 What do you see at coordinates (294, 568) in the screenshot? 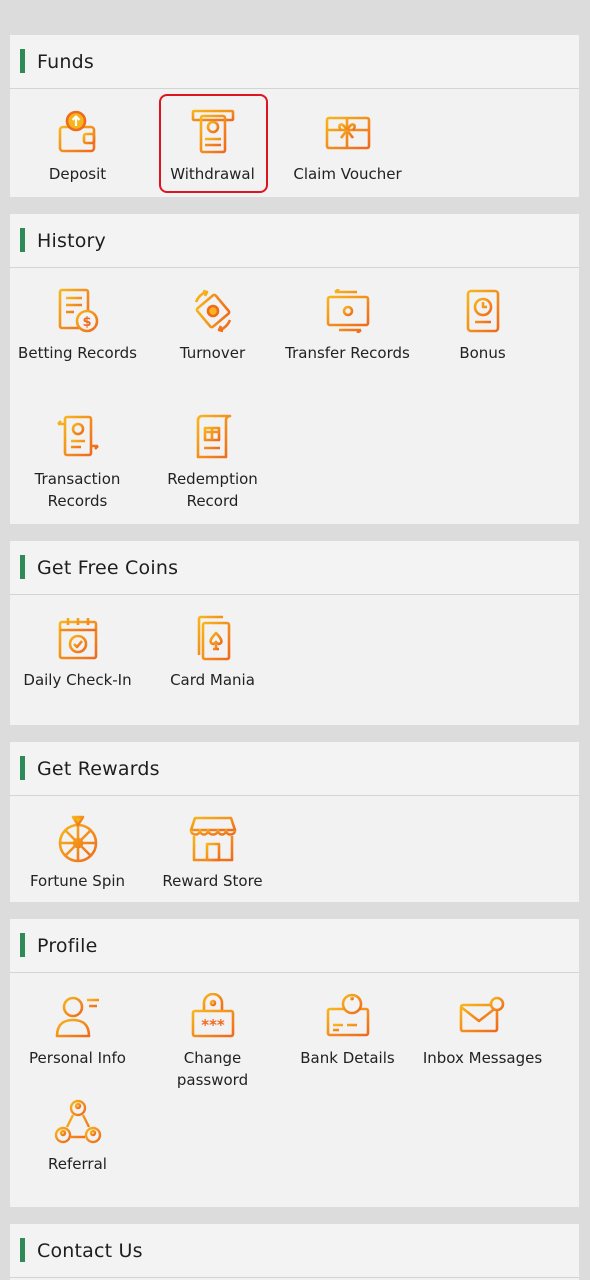
I see `free-coins-header: Get Free Coins` at bounding box center [294, 568].